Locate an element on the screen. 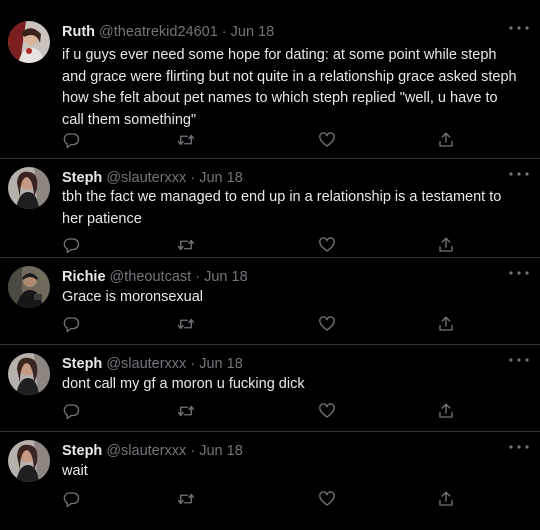 The height and width of the screenshot is (530, 540). tweet-header: Ruth @theatrekid24601 · Jun 18 is located at coordinates (168, 32).